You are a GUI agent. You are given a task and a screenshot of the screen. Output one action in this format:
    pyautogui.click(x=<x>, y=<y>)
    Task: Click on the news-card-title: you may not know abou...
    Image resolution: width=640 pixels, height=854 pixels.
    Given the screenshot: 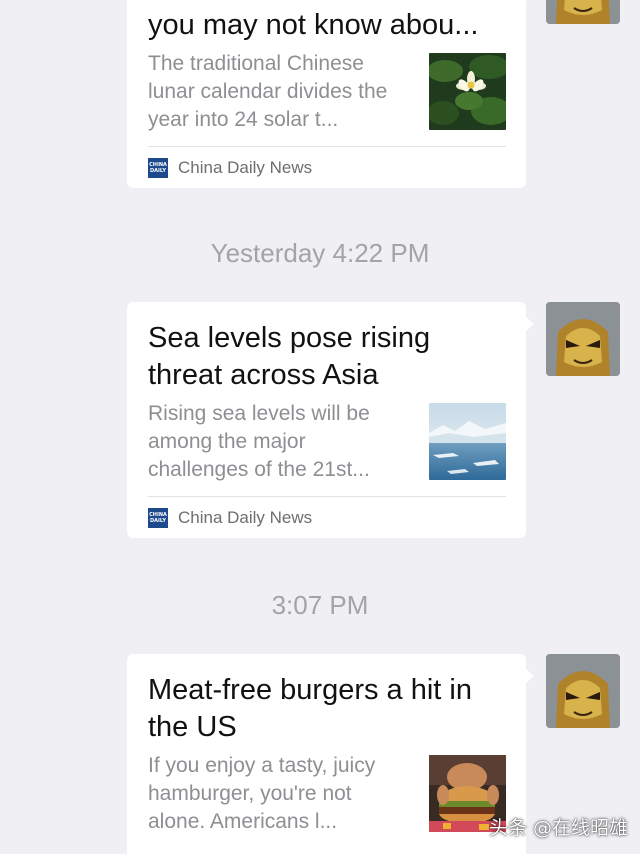 What is the action you would take?
    pyautogui.click(x=313, y=25)
    